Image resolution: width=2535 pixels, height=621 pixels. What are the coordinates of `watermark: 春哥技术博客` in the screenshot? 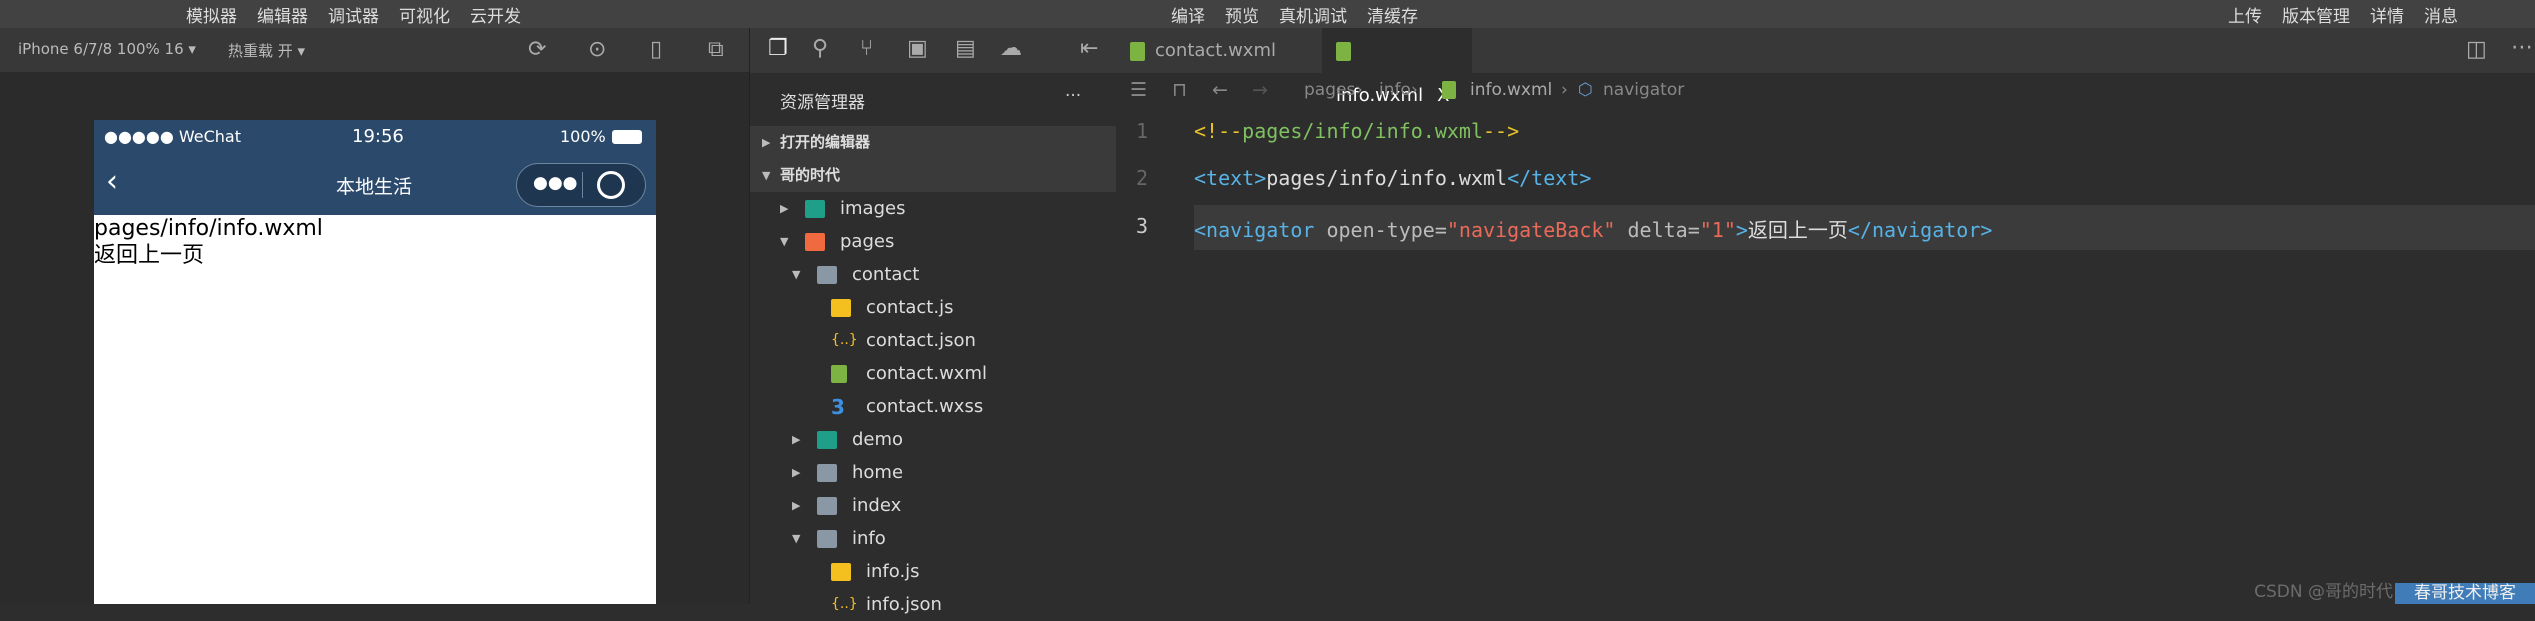 It's located at (2465, 593).